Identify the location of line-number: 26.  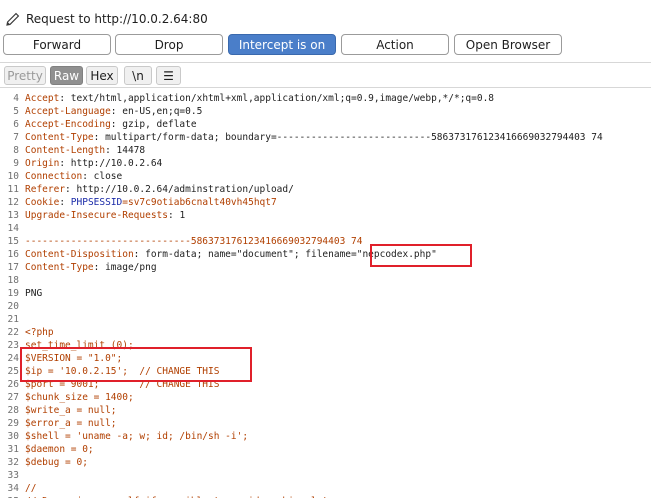
(13, 384).